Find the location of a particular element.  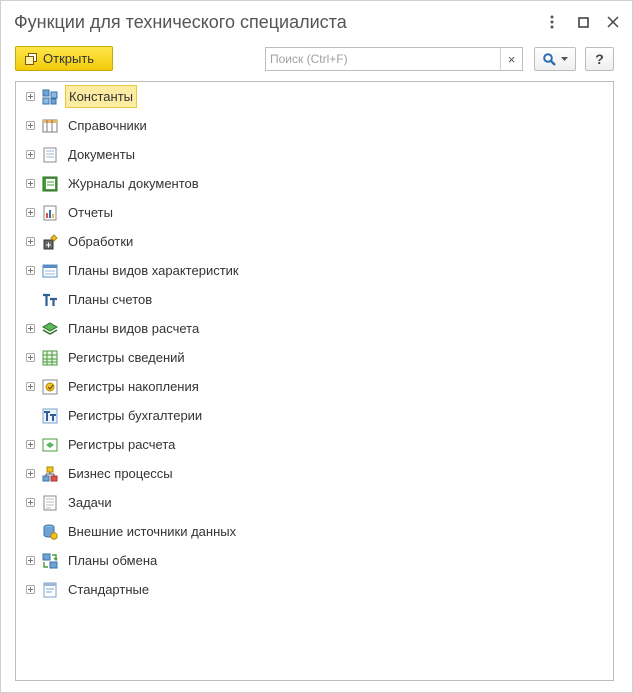

tree-item-label: Отчеты is located at coordinates (90, 212).